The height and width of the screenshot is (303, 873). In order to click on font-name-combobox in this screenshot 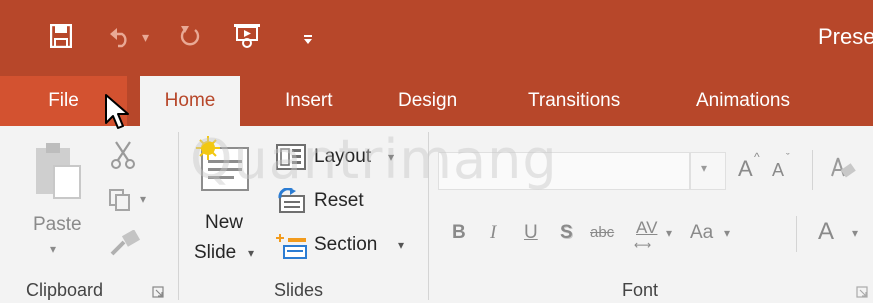, I will do `click(564, 171)`.